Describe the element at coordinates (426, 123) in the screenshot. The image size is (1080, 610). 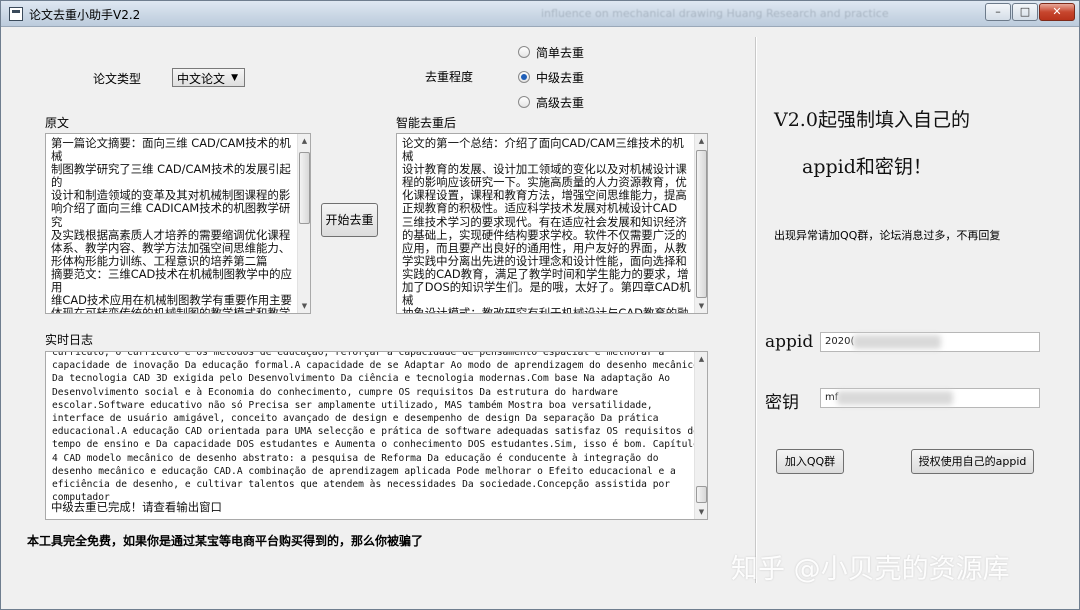
I see `smart-label: 智能去重后` at that location.